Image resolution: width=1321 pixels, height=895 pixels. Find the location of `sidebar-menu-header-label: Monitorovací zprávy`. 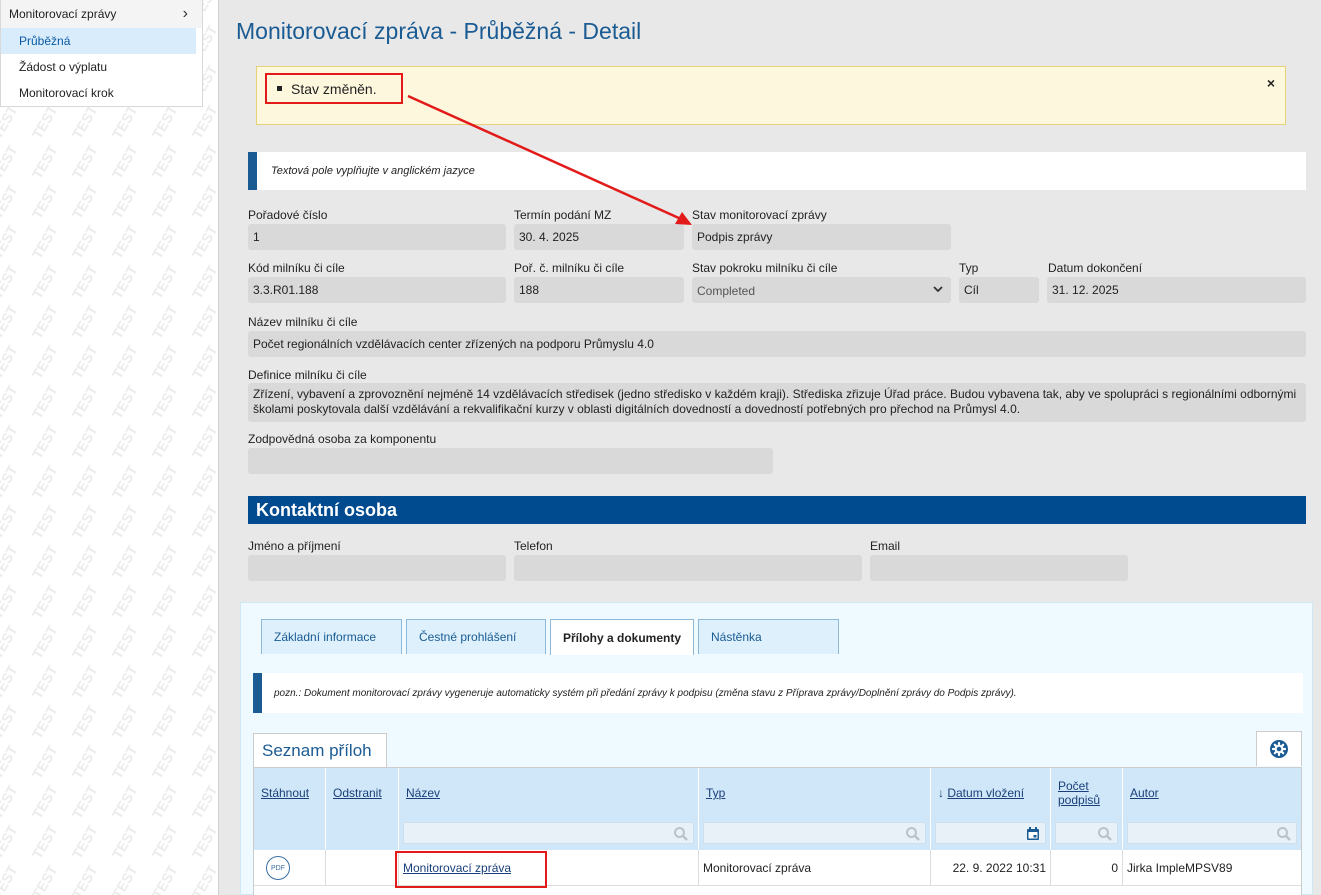

sidebar-menu-header-label: Monitorovací zprávy is located at coordinates (63, 14).